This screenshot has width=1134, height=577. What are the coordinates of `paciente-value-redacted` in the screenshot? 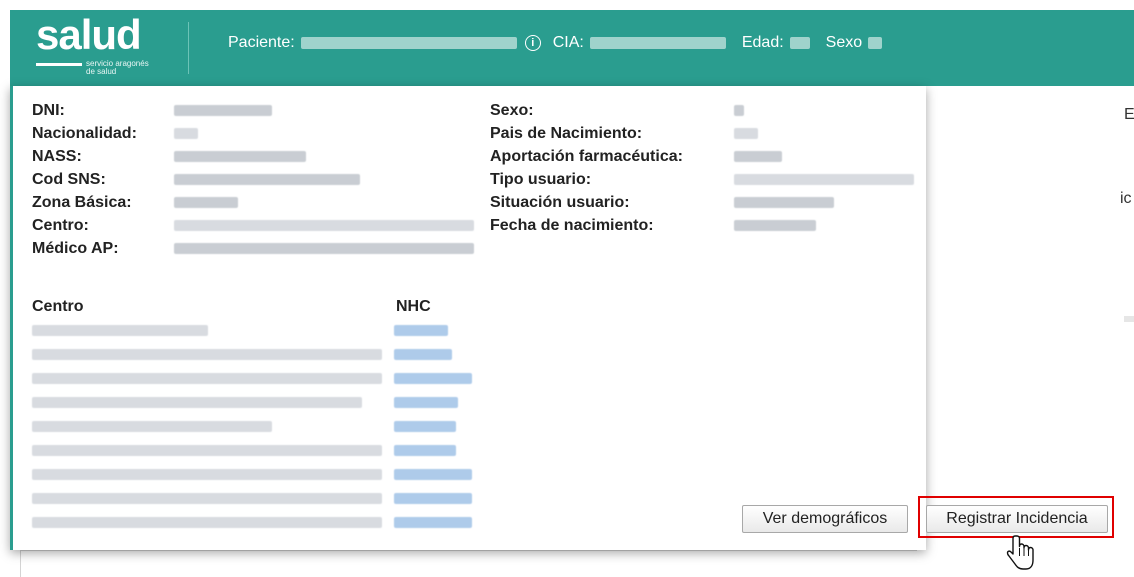 It's located at (408, 43).